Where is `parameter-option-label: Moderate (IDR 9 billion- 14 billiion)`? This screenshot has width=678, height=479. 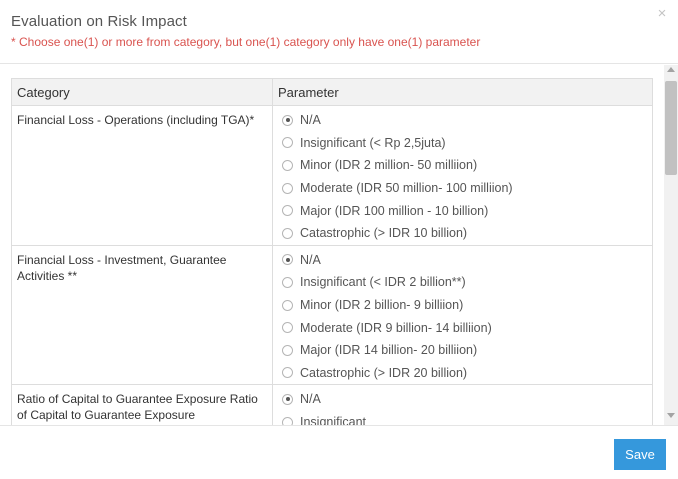 parameter-option-label: Moderate (IDR 9 billion- 14 billiion) is located at coordinates (396, 327).